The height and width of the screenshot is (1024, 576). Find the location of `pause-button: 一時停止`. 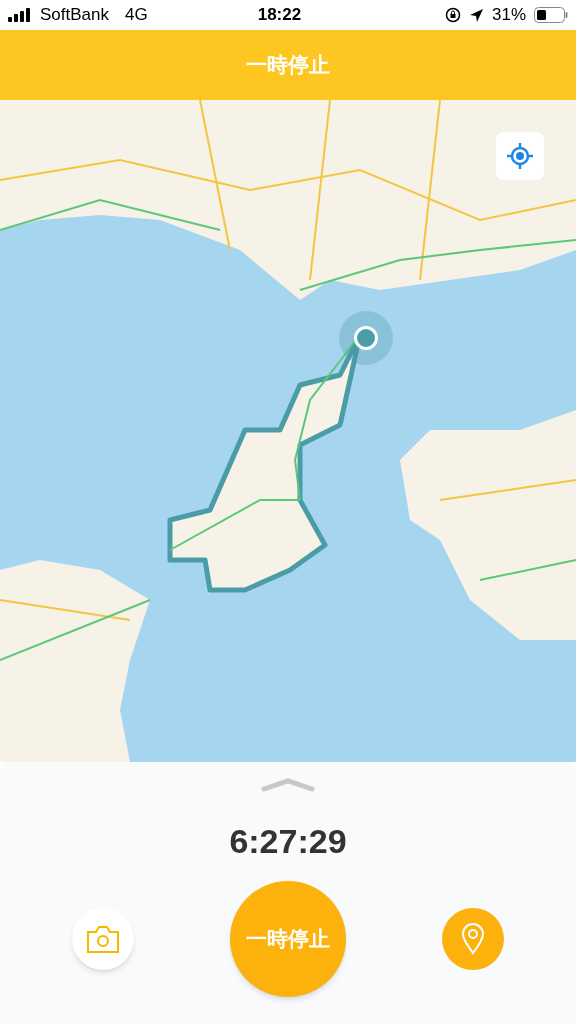

pause-button: 一時停止 is located at coordinates (288, 939).